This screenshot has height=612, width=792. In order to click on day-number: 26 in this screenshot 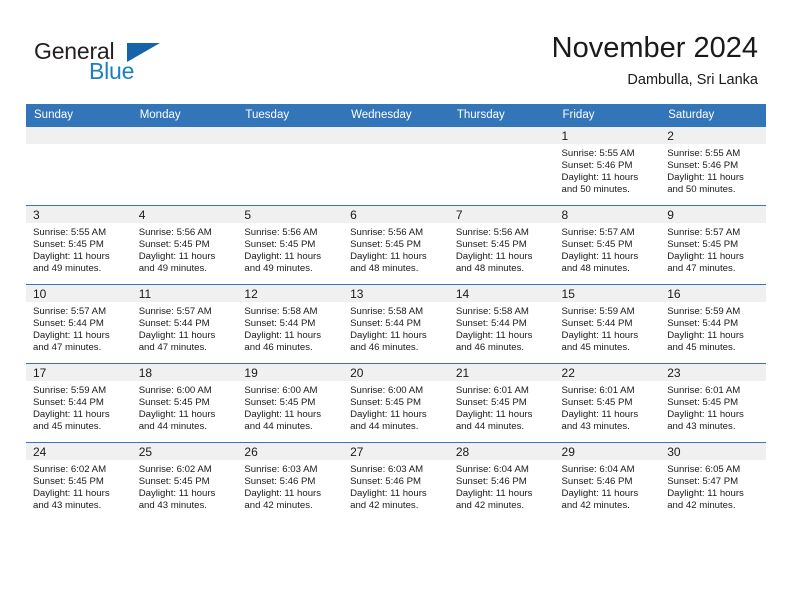, I will do `click(290, 451)`.